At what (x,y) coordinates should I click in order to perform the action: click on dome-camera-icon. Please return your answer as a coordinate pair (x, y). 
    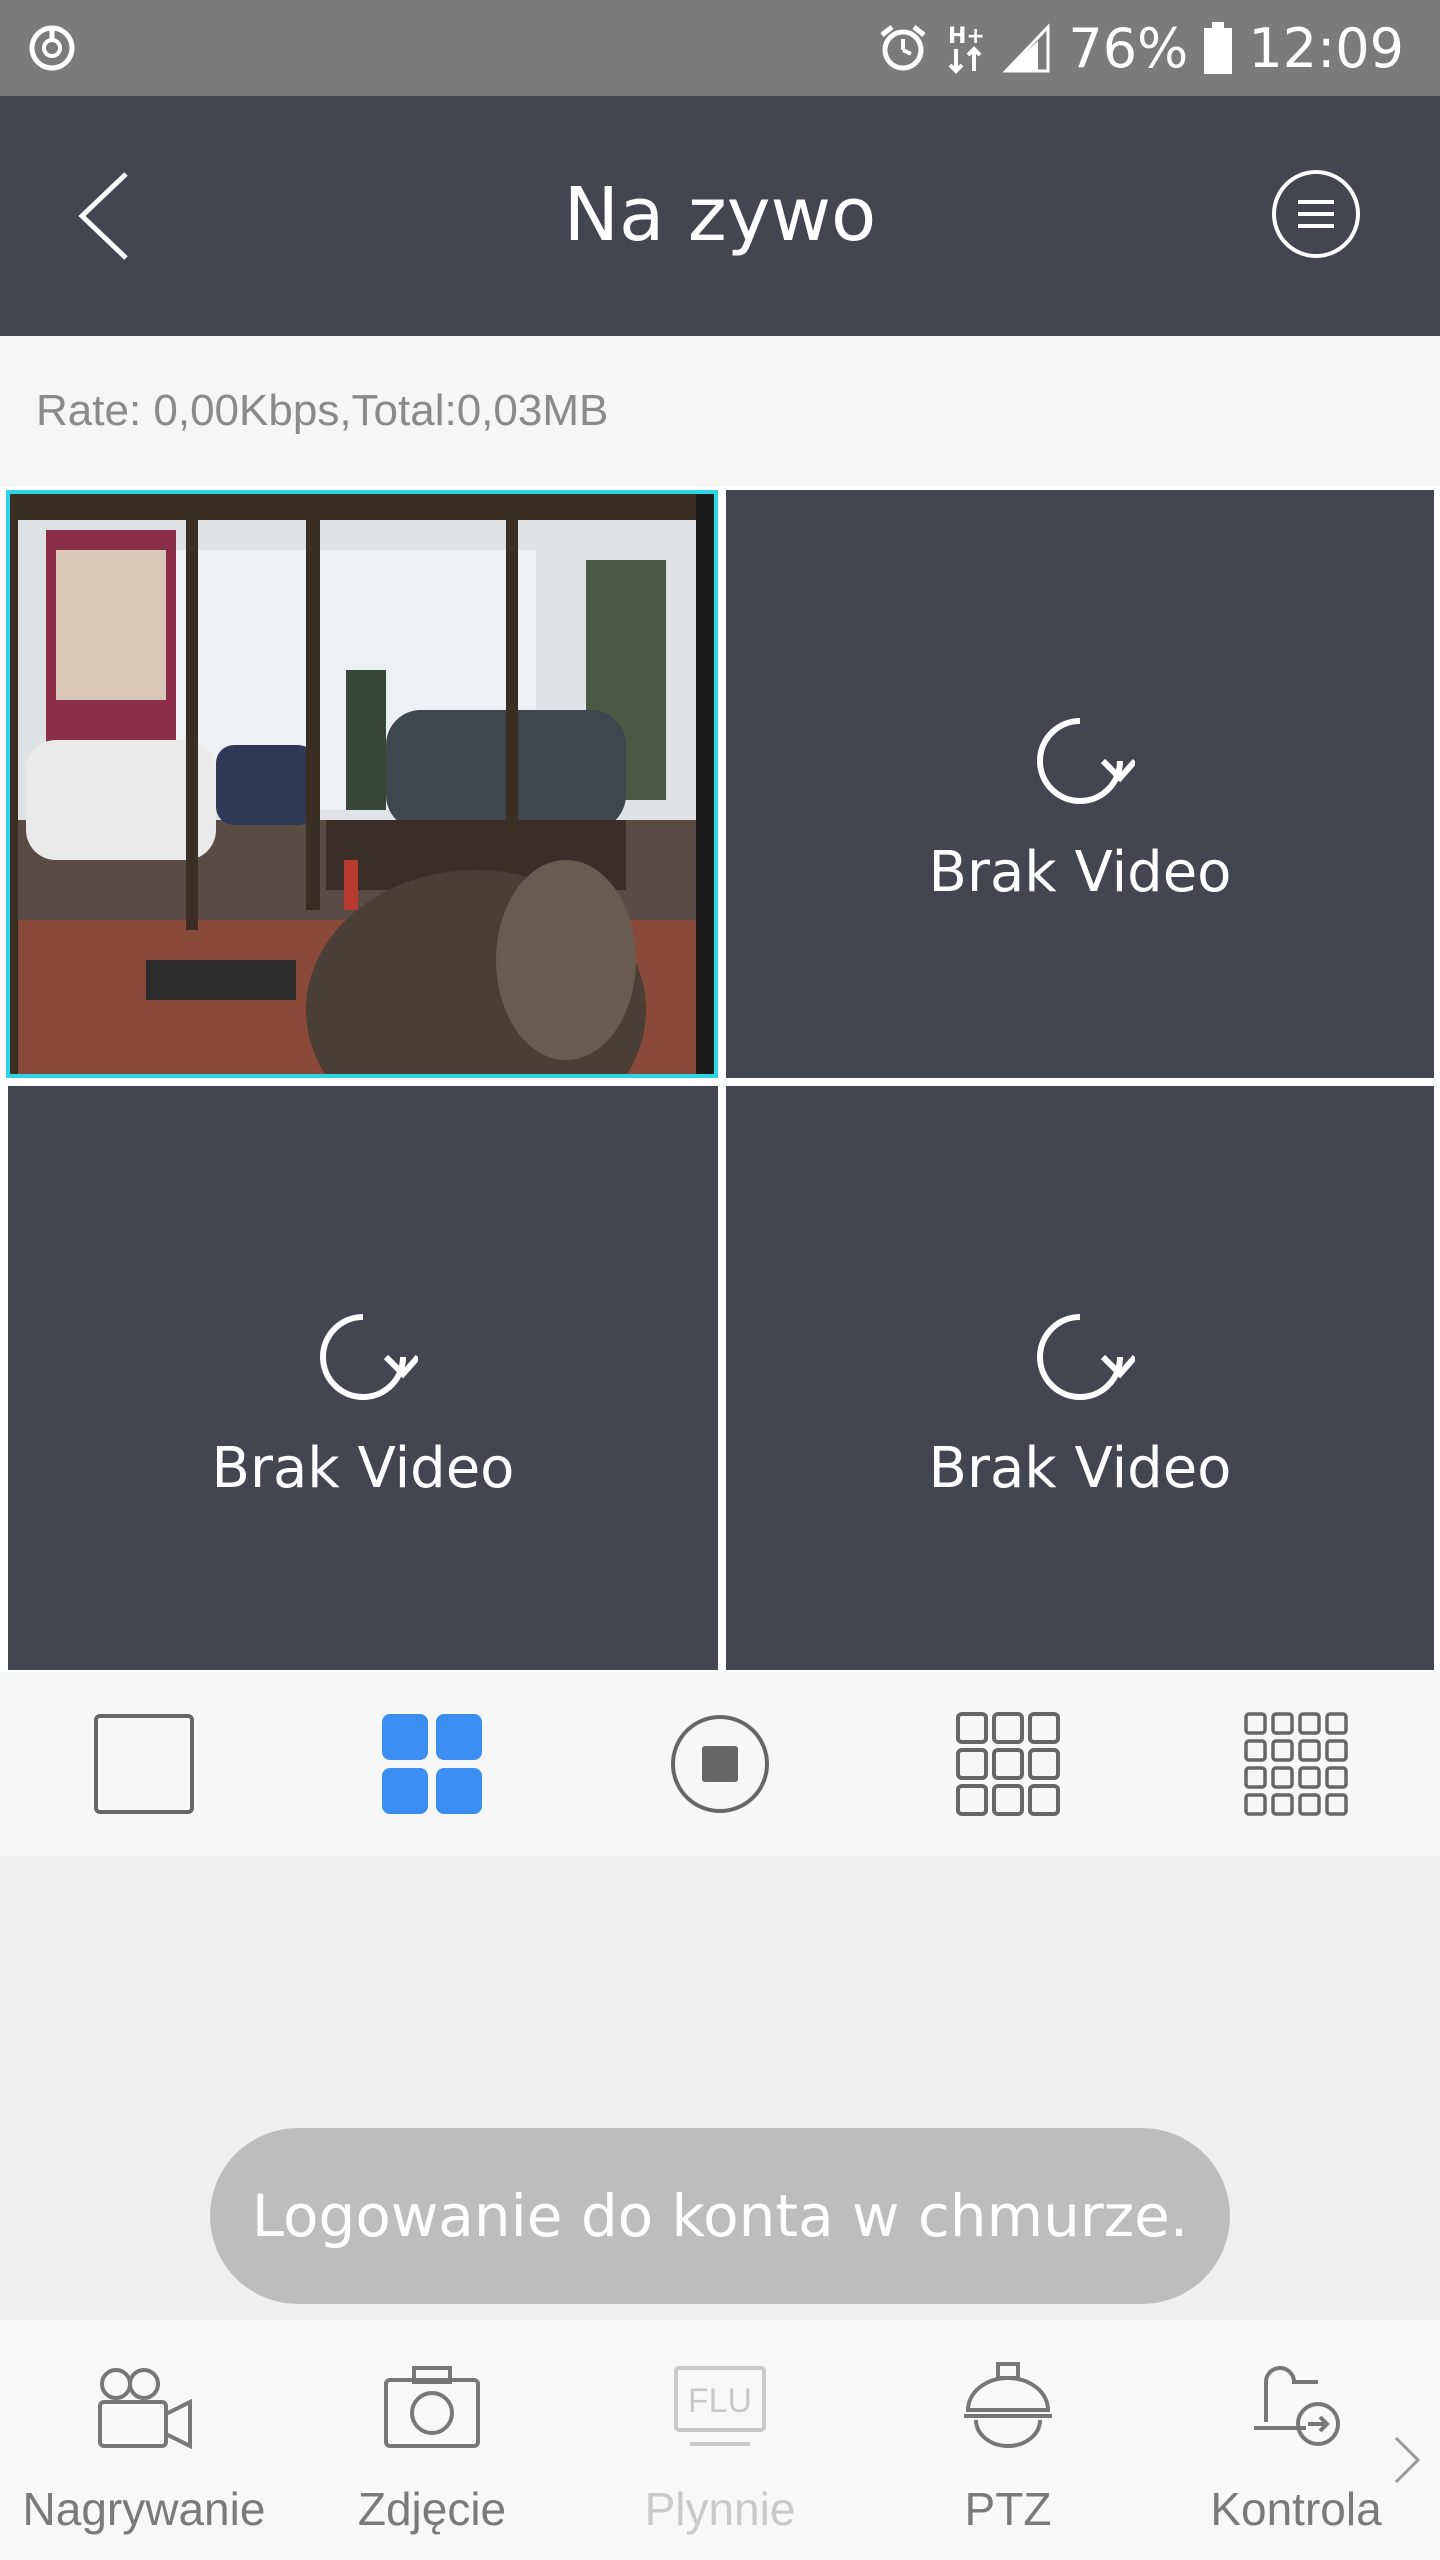
    Looking at the image, I should click on (1008, 2405).